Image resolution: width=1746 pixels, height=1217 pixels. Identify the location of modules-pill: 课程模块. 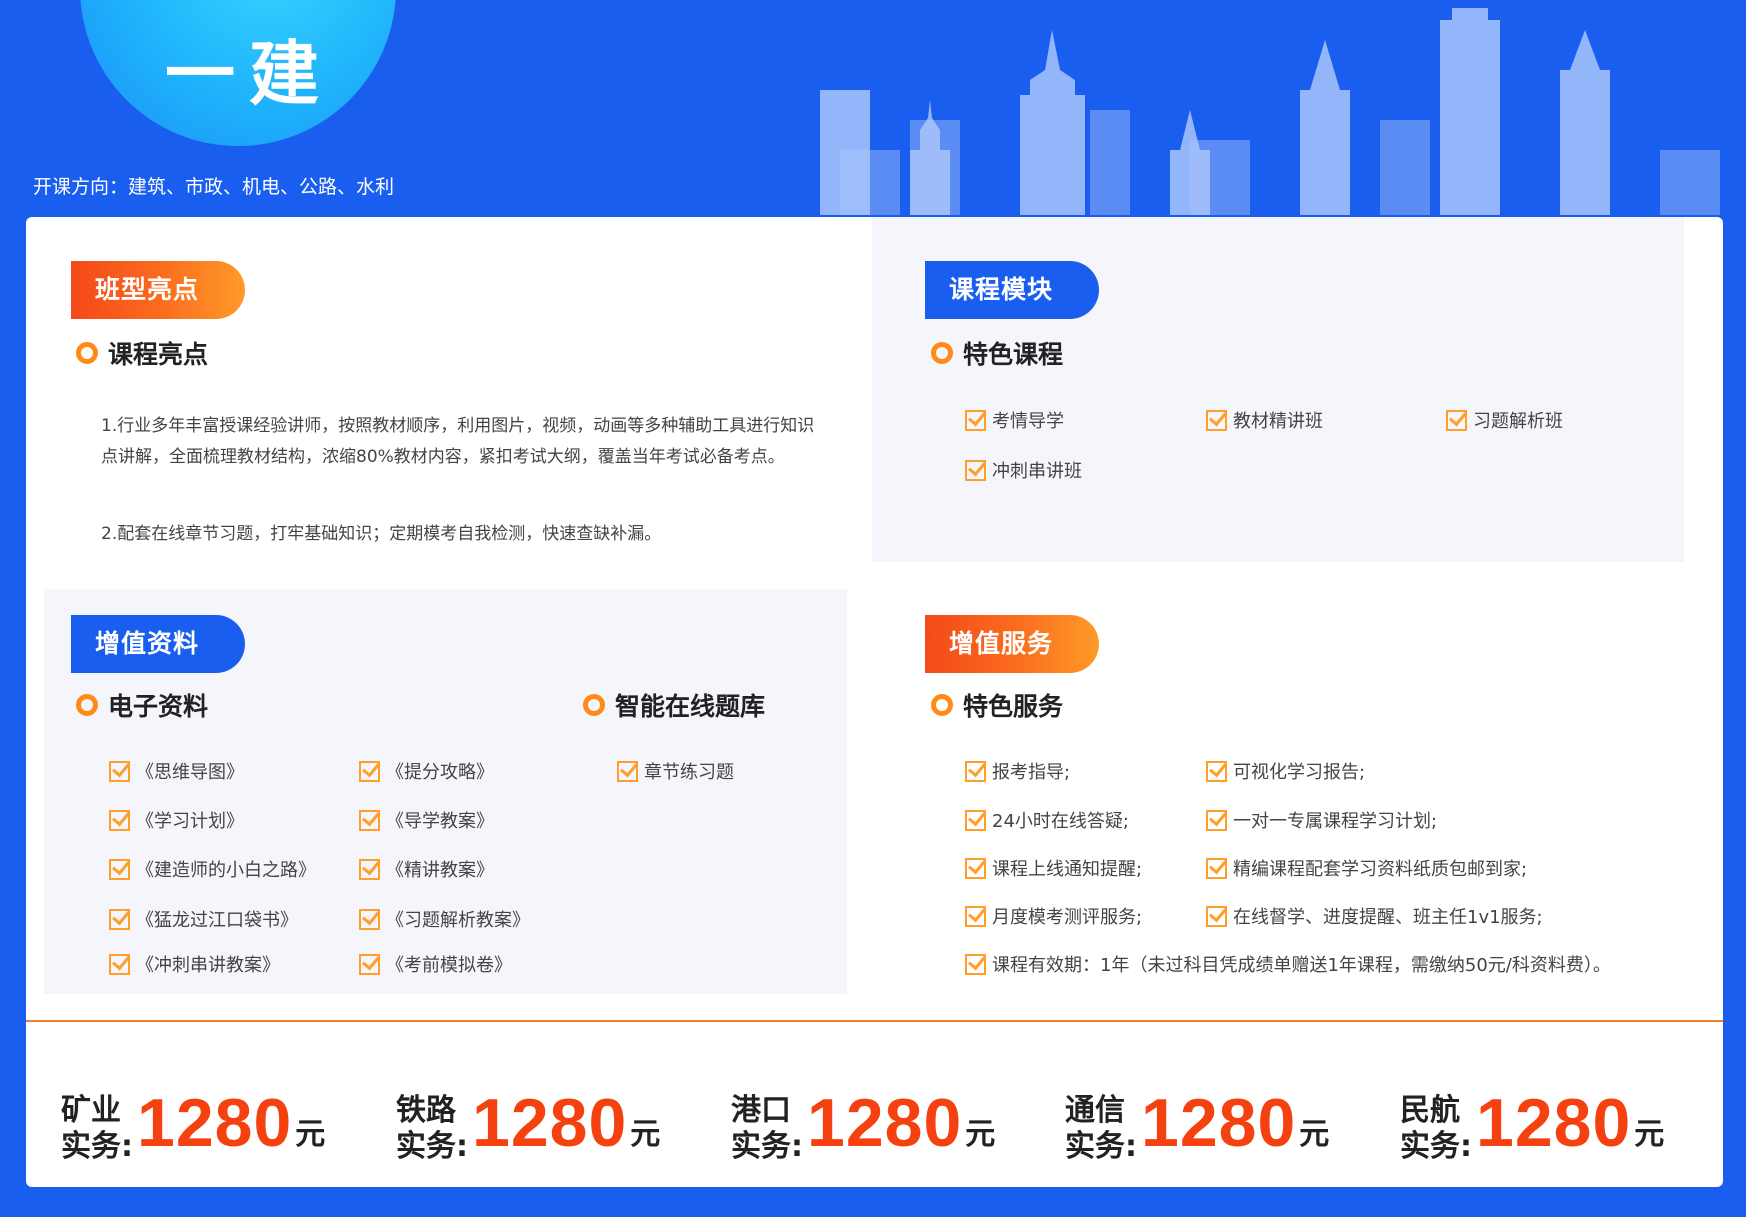
(1012, 290).